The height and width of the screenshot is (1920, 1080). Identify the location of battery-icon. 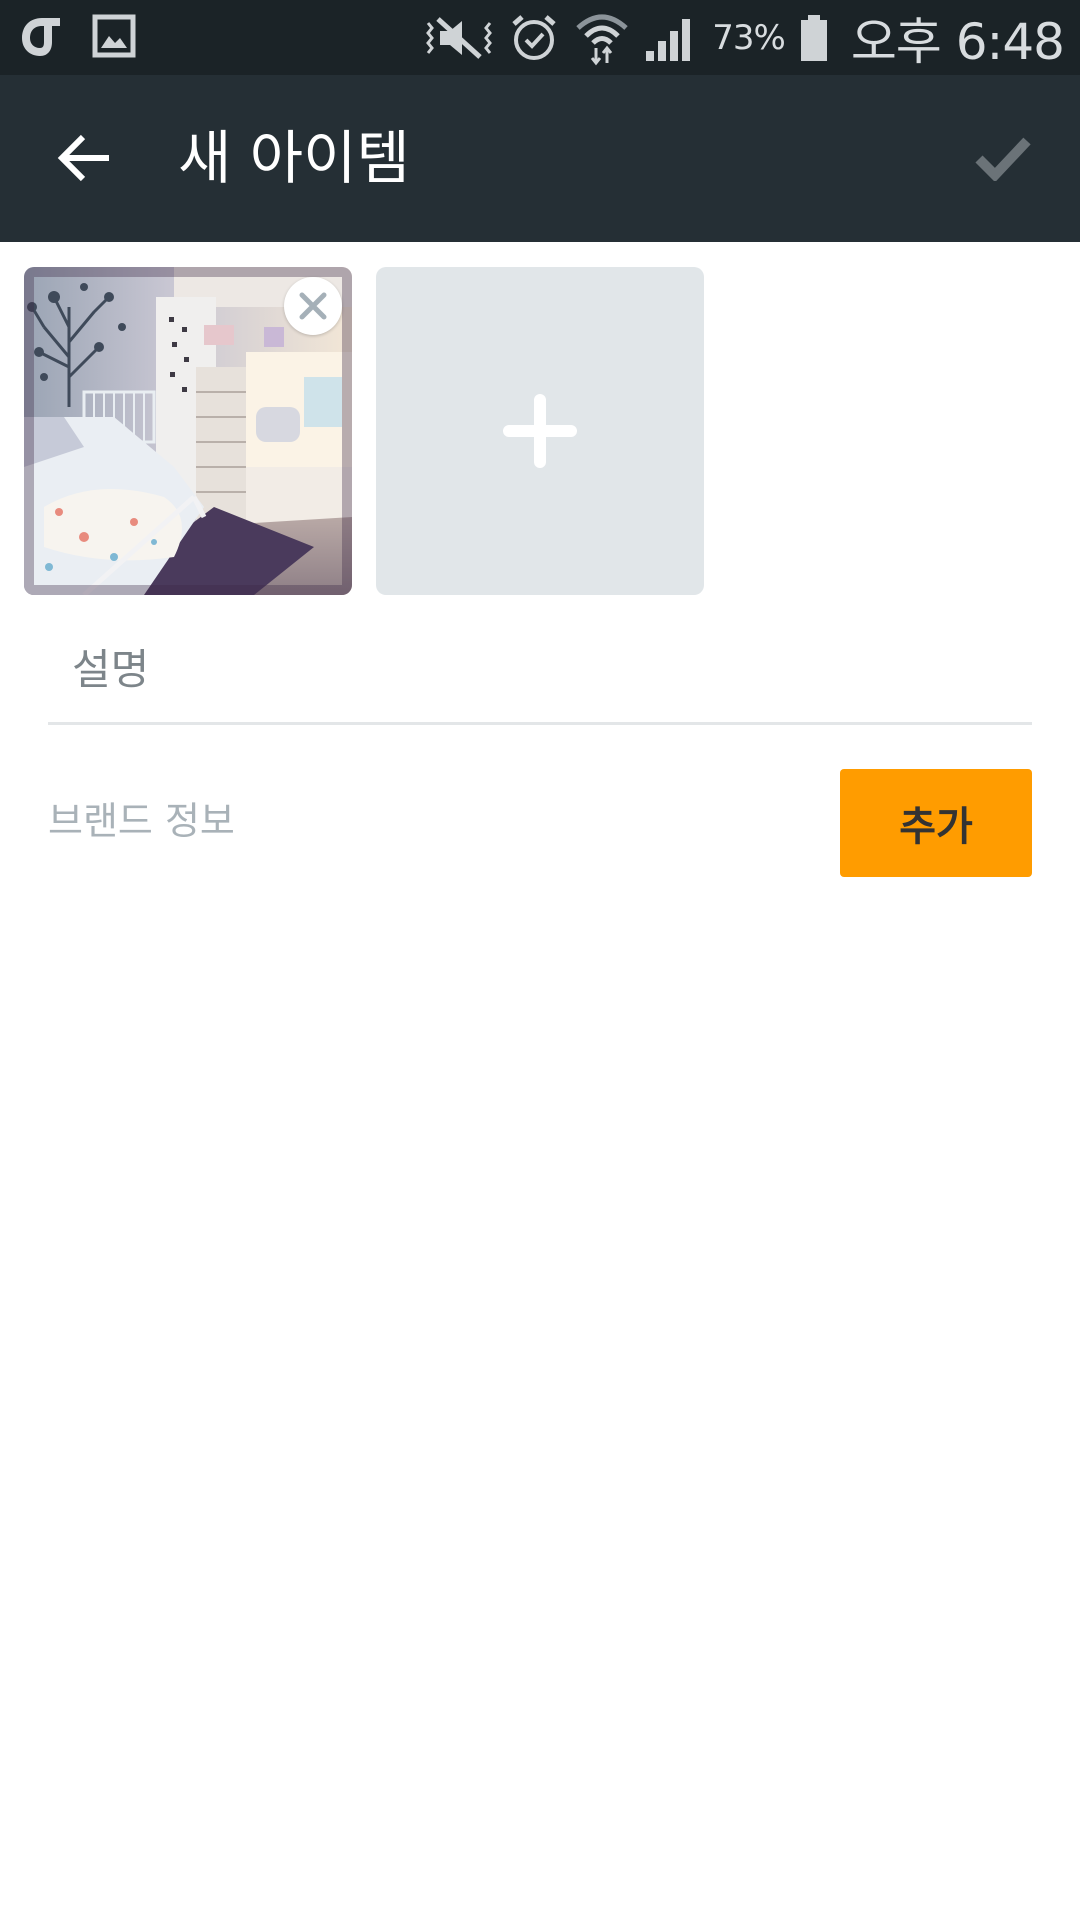
(813, 37).